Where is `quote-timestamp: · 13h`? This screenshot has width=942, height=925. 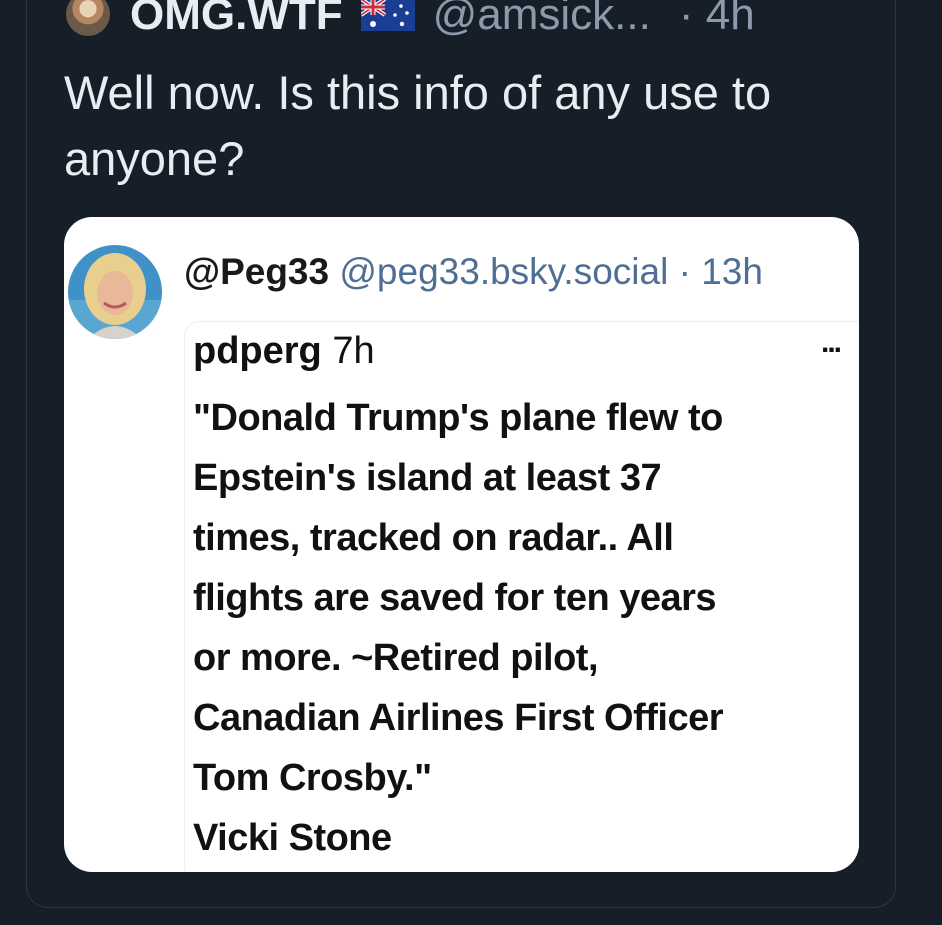 quote-timestamp: · 13h is located at coordinates (720, 271).